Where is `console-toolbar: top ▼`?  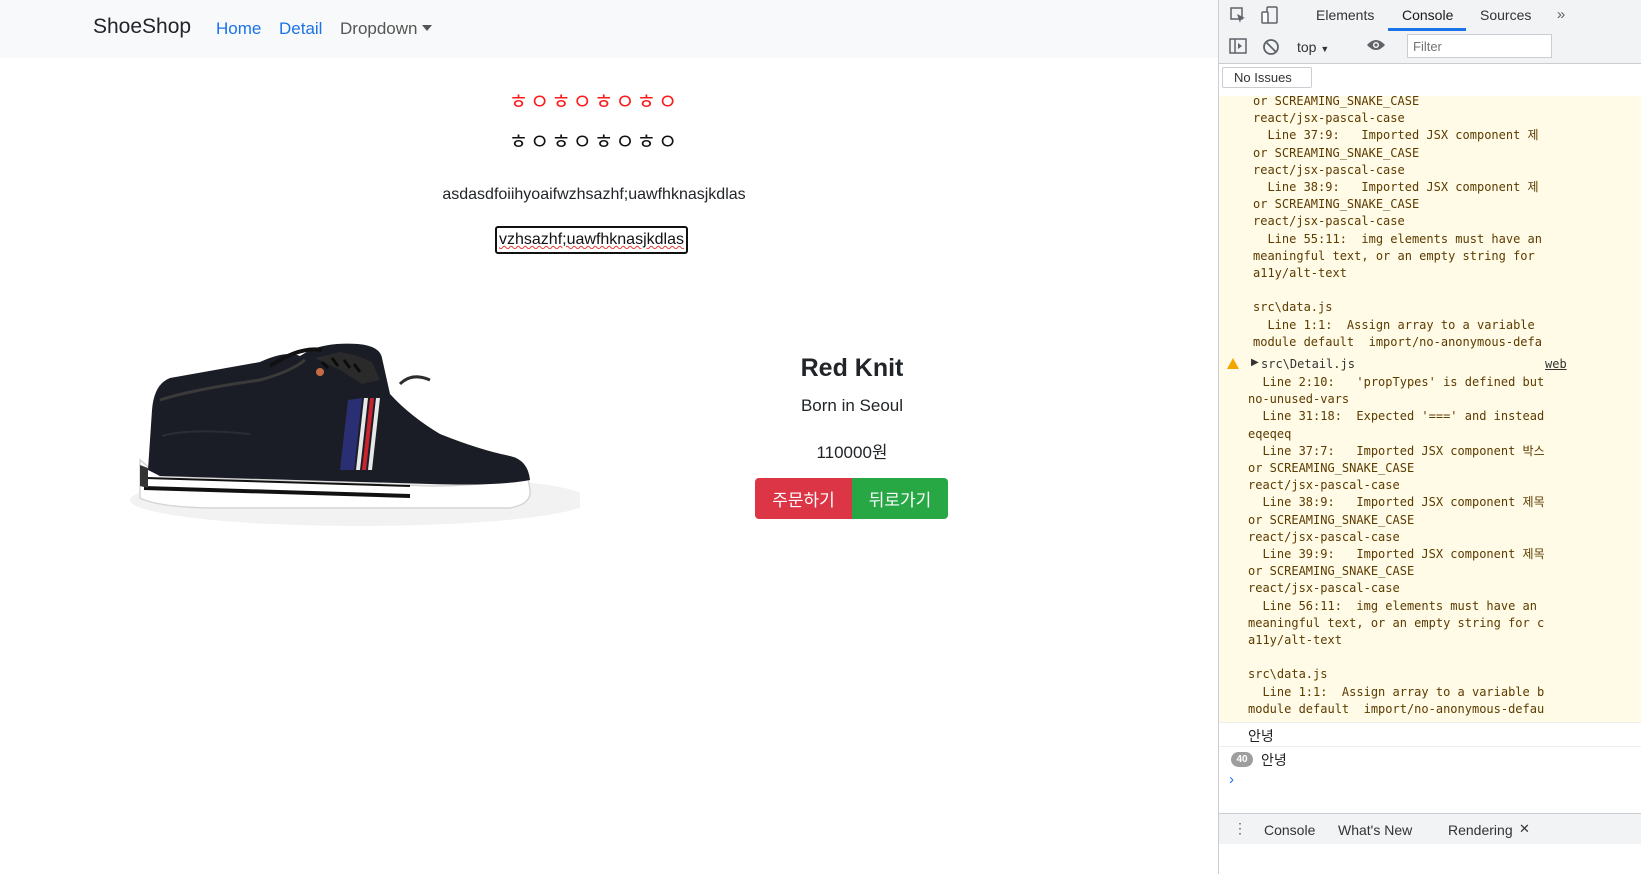
console-toolbar: top ▼ is located at coordinates (1430, 47).